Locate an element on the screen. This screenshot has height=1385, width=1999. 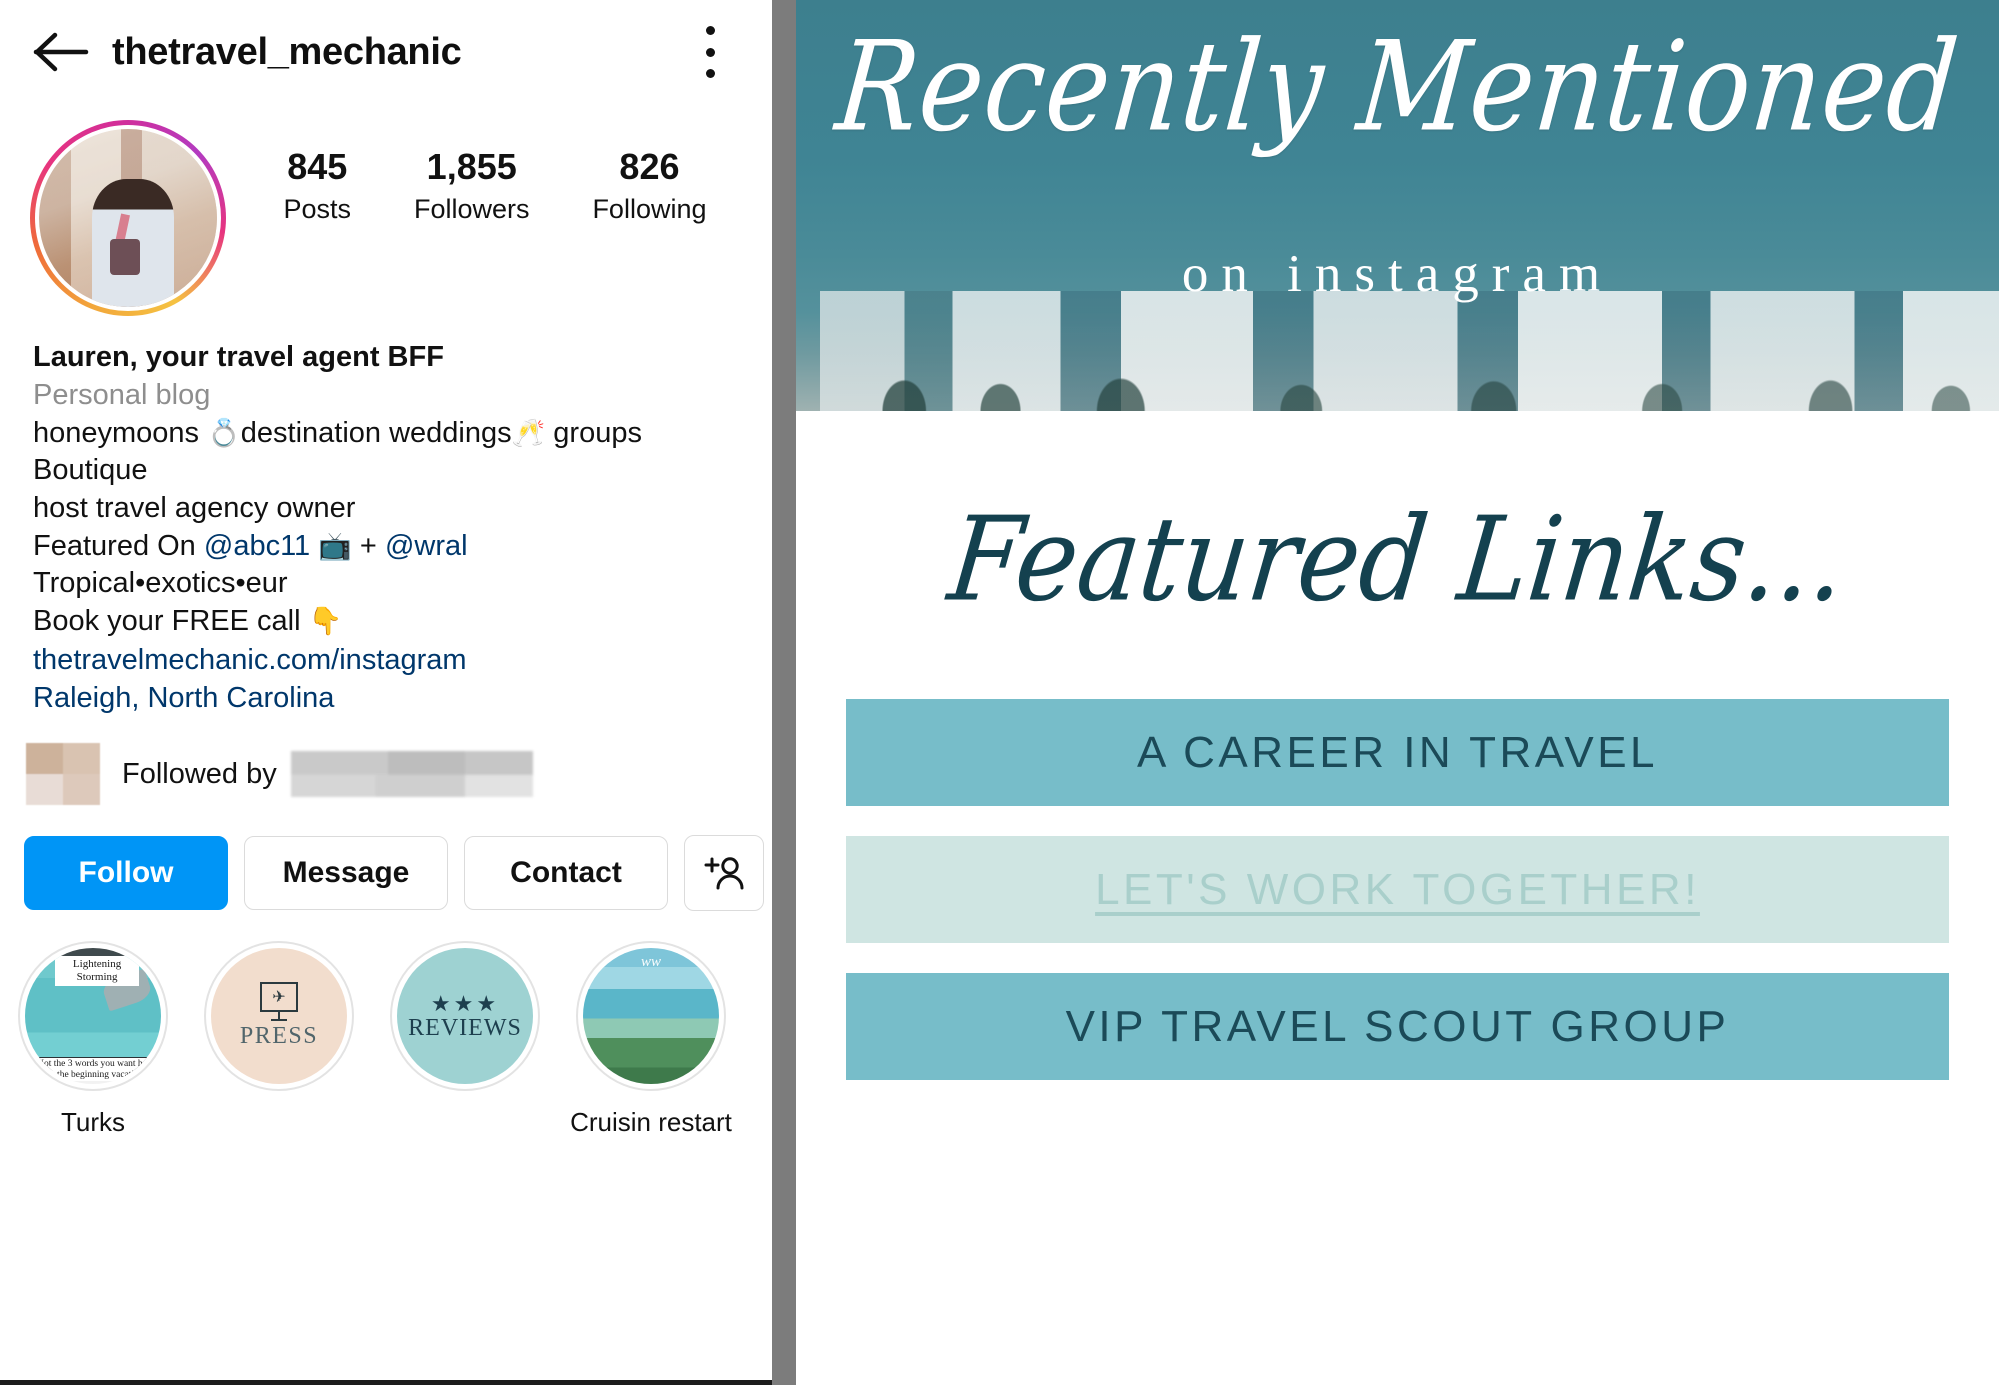
panel-divider is located at coordinates (784, 692).